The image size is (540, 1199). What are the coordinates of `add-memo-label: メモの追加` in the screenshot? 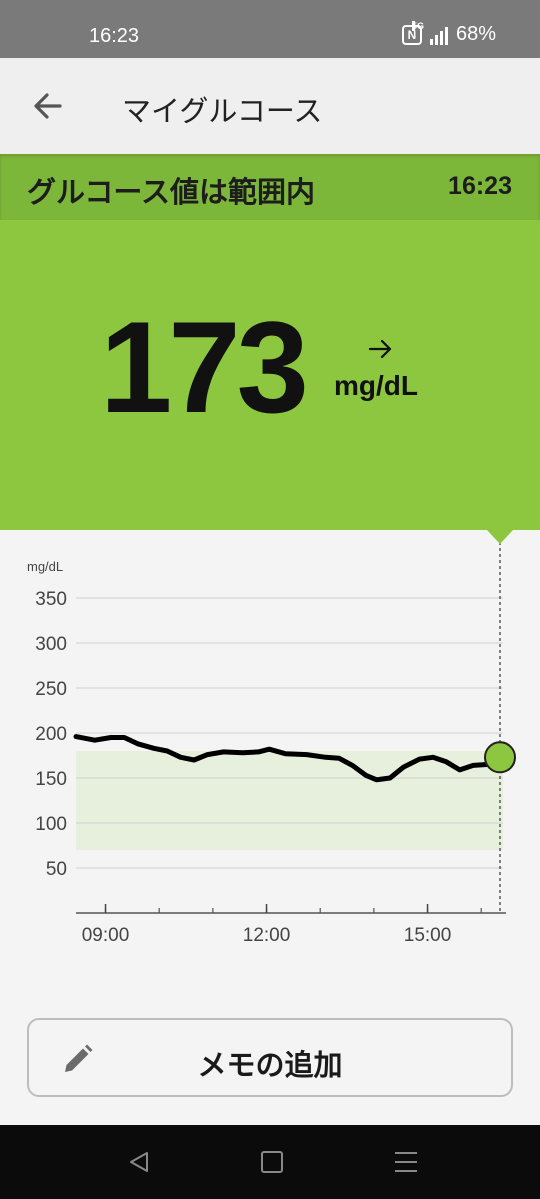 It's located at (270, 1065).